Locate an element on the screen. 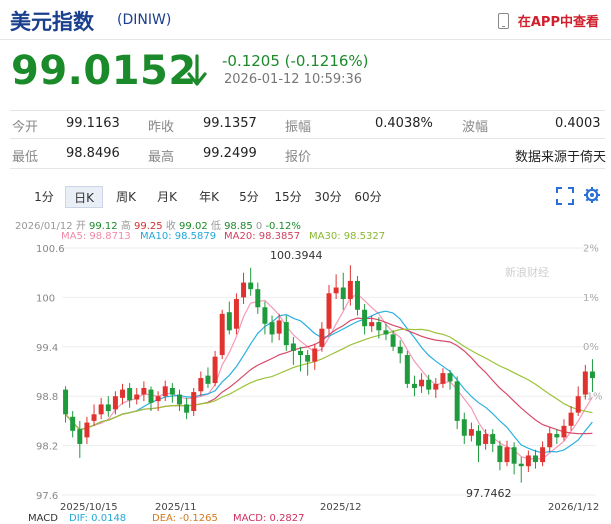  macd-dea: DEA: -0.1265 is located at coordinates (185, 518).